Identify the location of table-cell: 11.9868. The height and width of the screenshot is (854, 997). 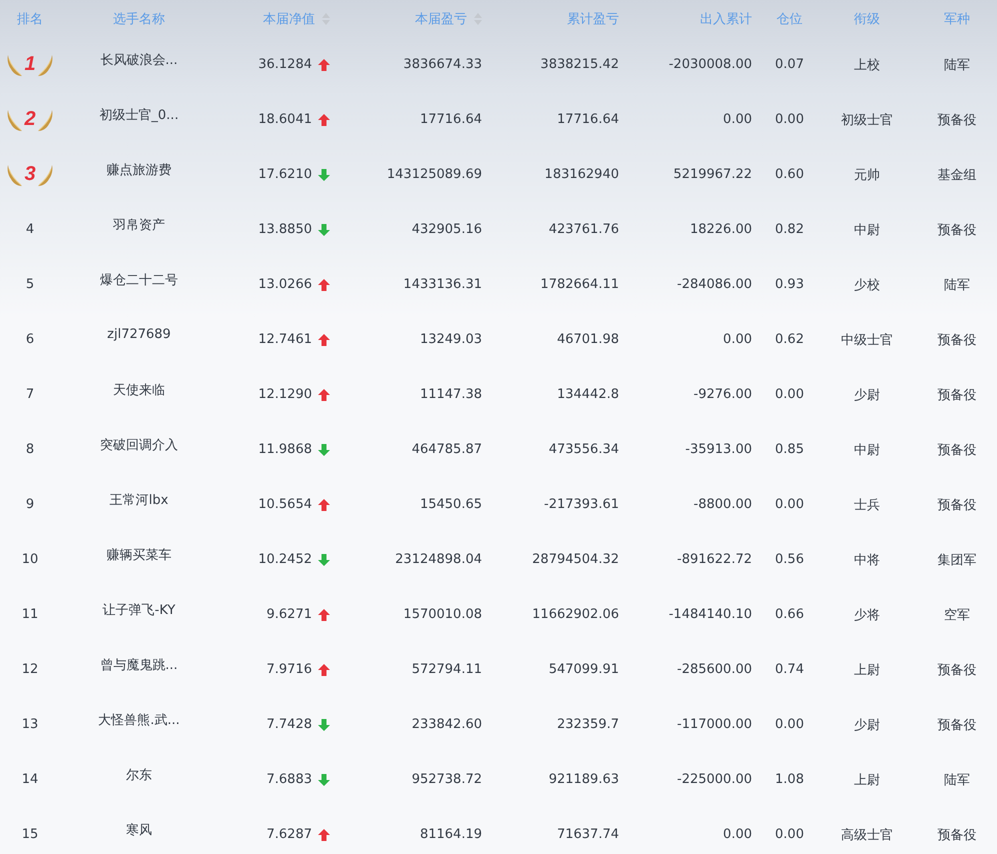
(285, 449).